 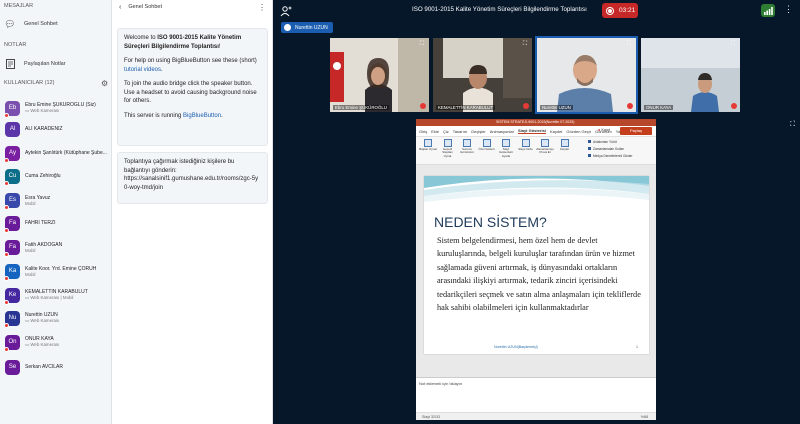 I want to click on user-list-item: Al ALİ KARADENİZ, so click(x=58, y=129).